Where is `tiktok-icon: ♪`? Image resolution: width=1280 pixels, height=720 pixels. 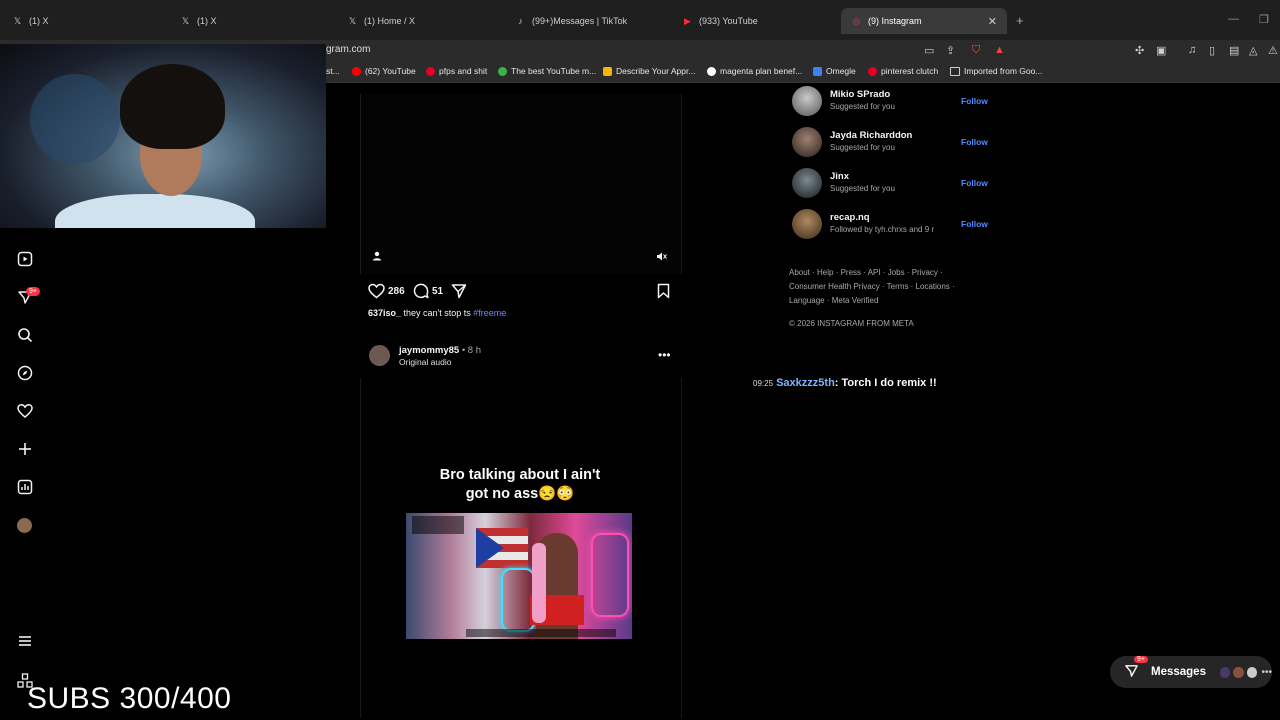
tiktok-icon: ♪ is located at coordinates (520, 21).